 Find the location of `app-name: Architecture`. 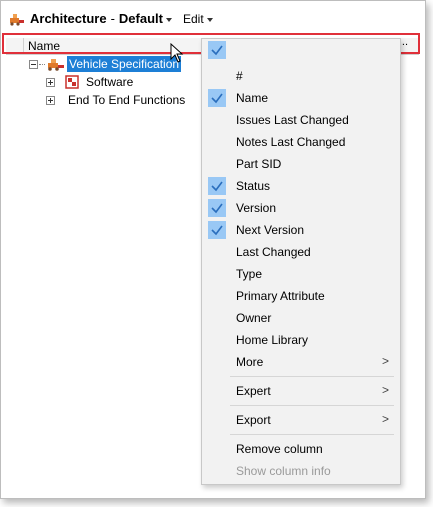

app-name: Architecture is located at coordinates (68, 18).